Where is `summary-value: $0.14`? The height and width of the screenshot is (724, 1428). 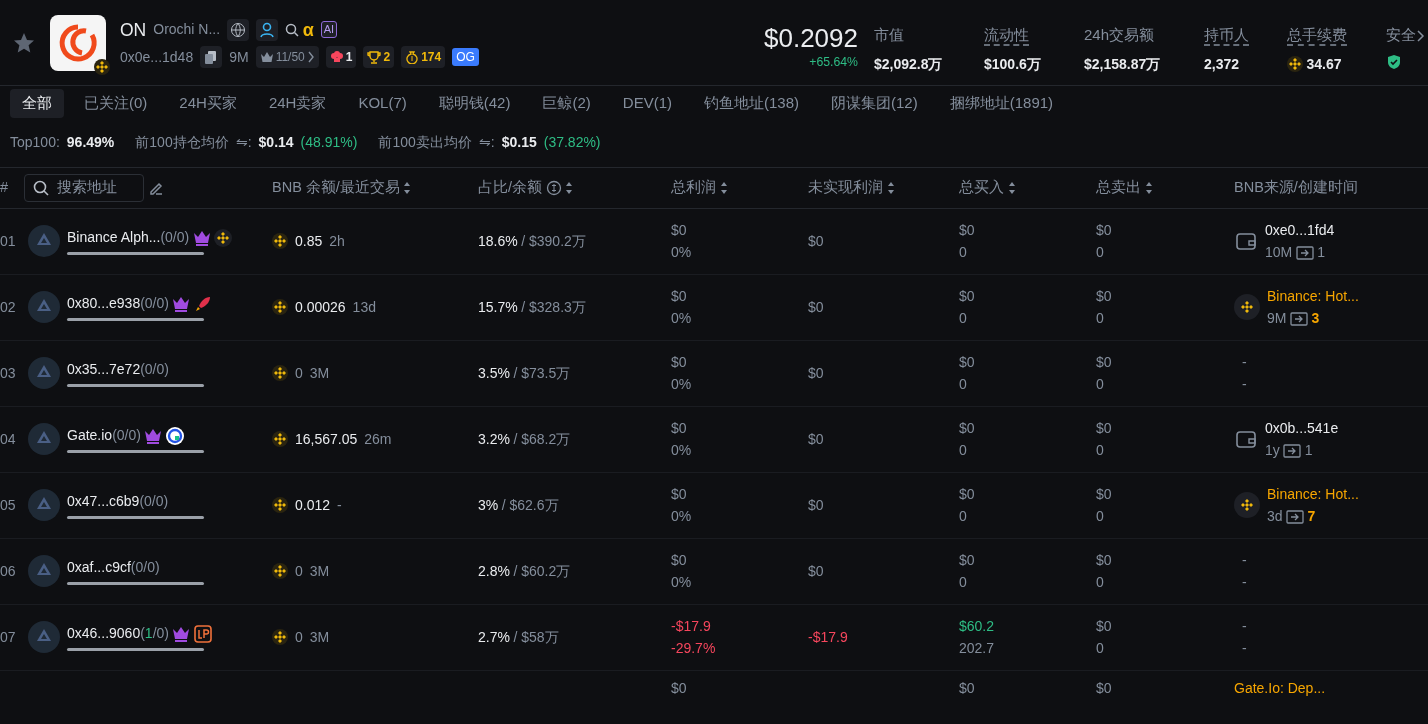 summary-value: $0.14 is located at coordinates (276, 142).